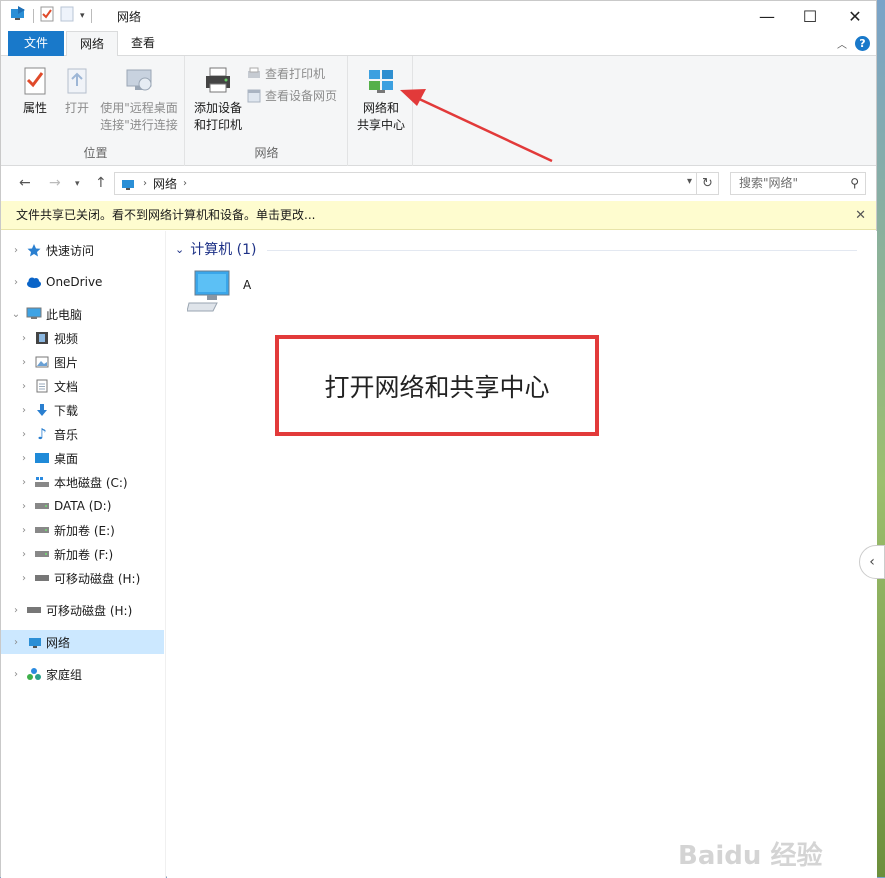  I want to click on nav-videos: › 视频, so click(99, 338).